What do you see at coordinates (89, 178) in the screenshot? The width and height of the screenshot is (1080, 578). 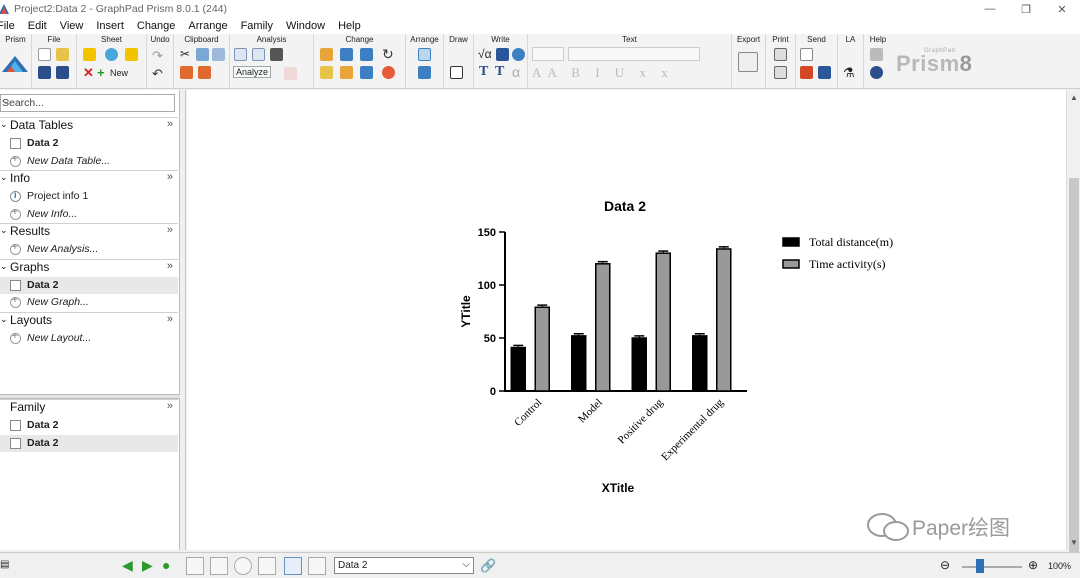 I see `nav-section-info: ⌄ Info »` at bounding box center [89, 178].